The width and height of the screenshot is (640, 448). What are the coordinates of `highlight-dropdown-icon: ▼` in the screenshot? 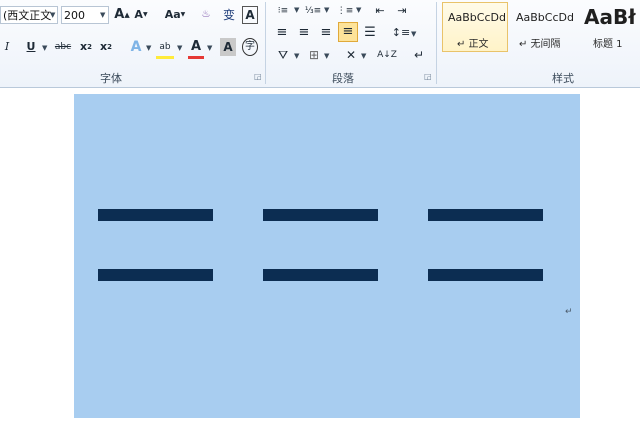 It's located at (179, 48).